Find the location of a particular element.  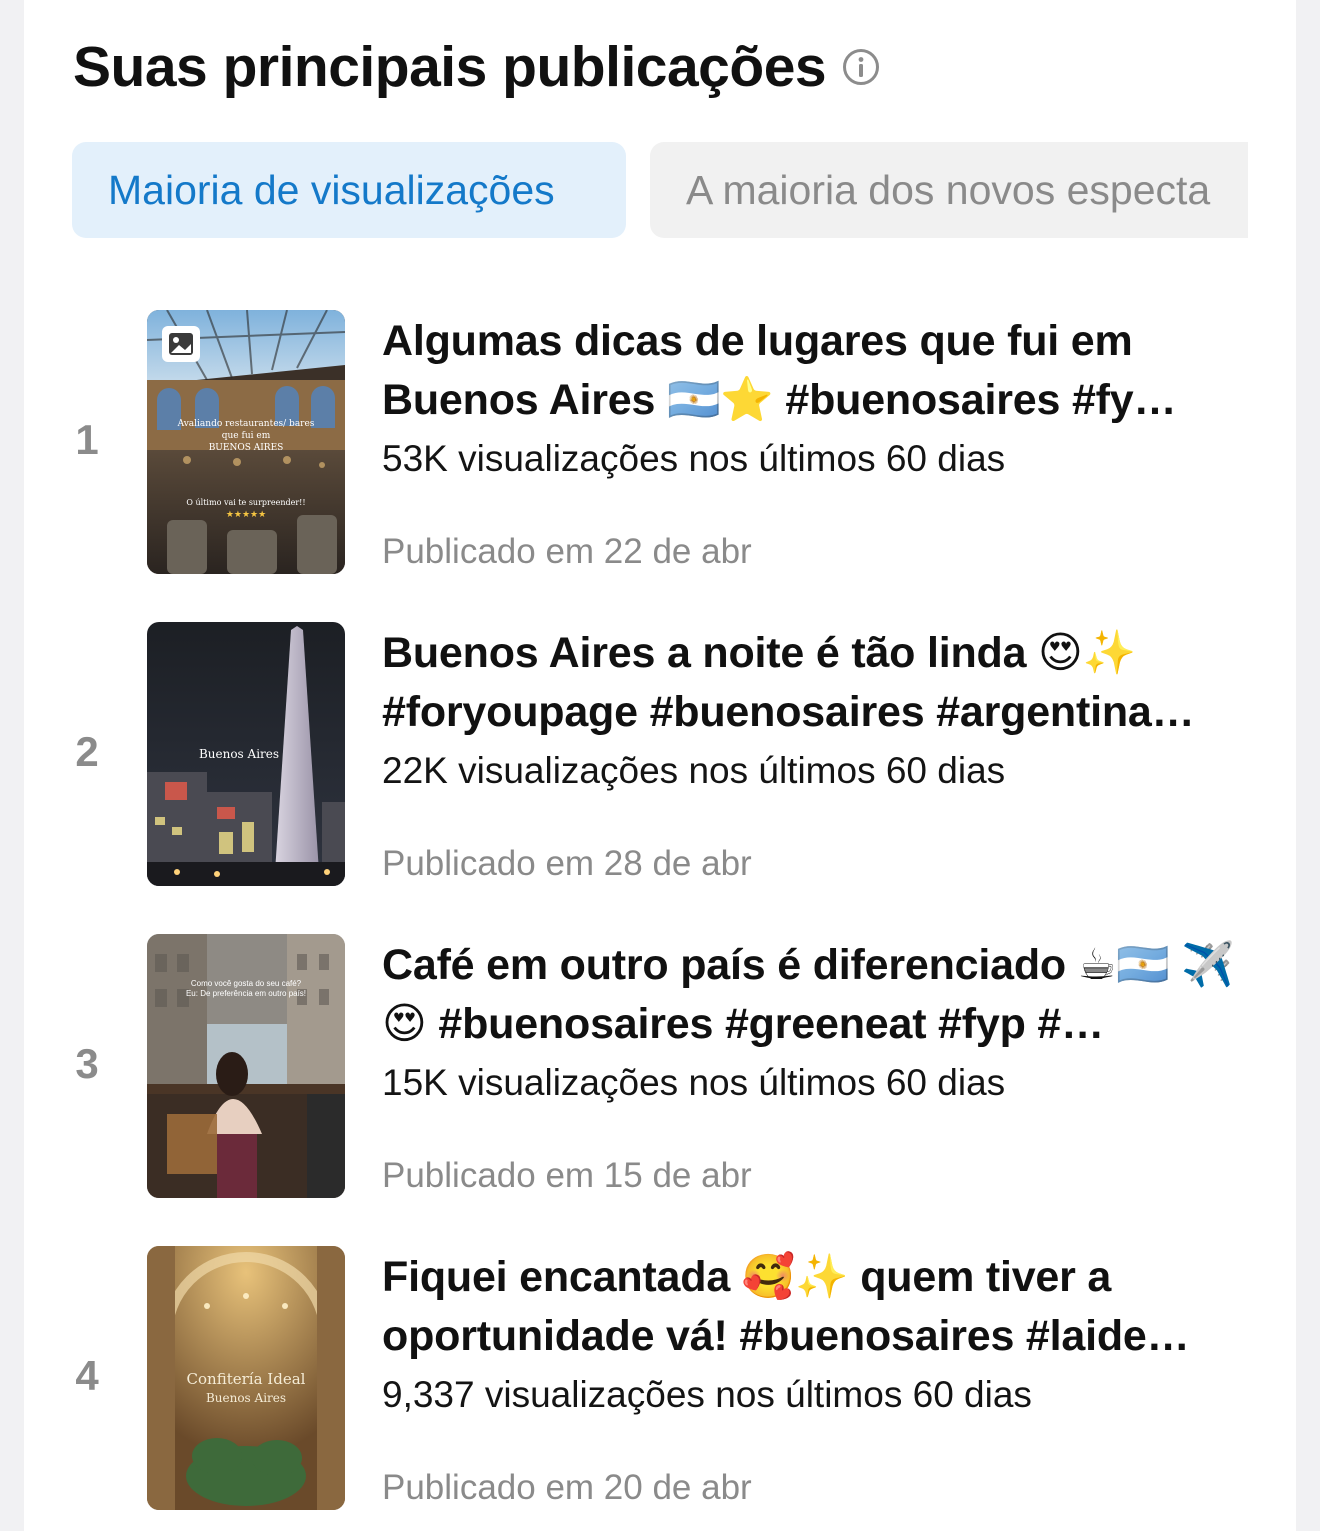

svg-text: Confitería Ideal is located at coordinates (246, 1379).